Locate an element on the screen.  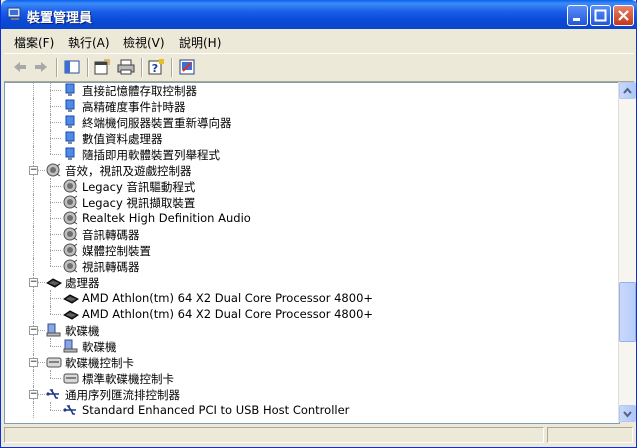
window-title: 裝置管理員 is located at coordinates (60, 18).